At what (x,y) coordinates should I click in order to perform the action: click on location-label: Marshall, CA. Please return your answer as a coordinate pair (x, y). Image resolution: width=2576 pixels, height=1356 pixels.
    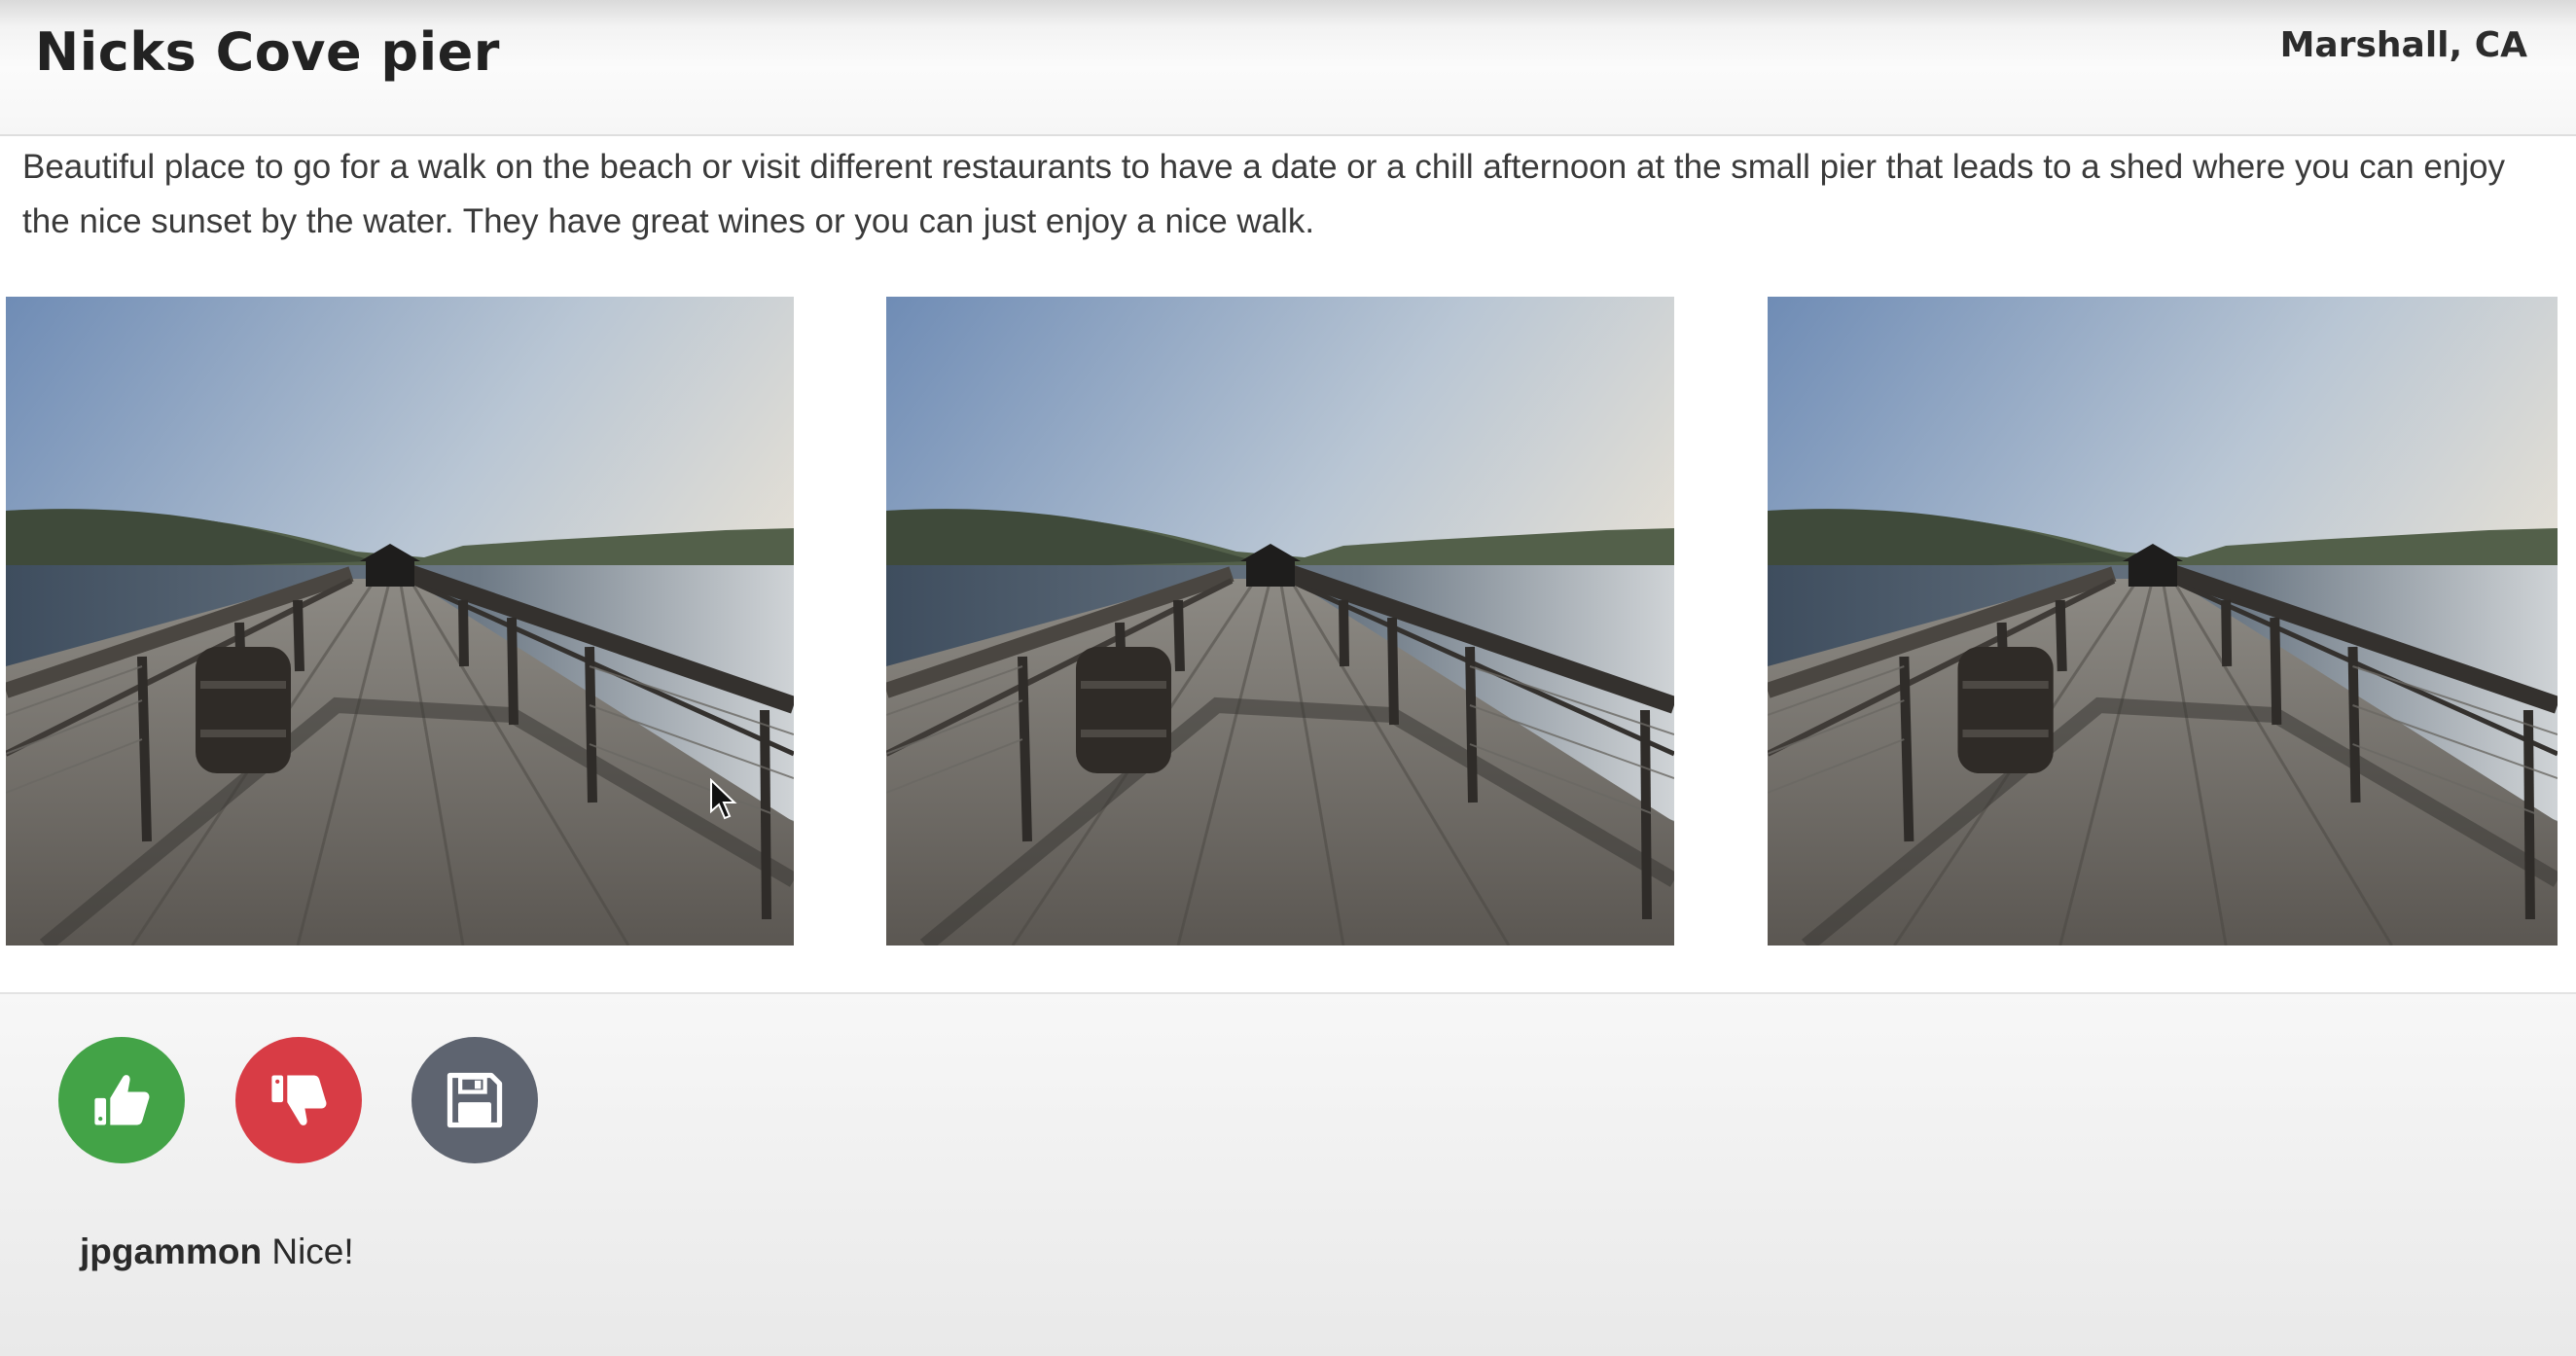
    Looking at the image, I should click on (2403, 45).